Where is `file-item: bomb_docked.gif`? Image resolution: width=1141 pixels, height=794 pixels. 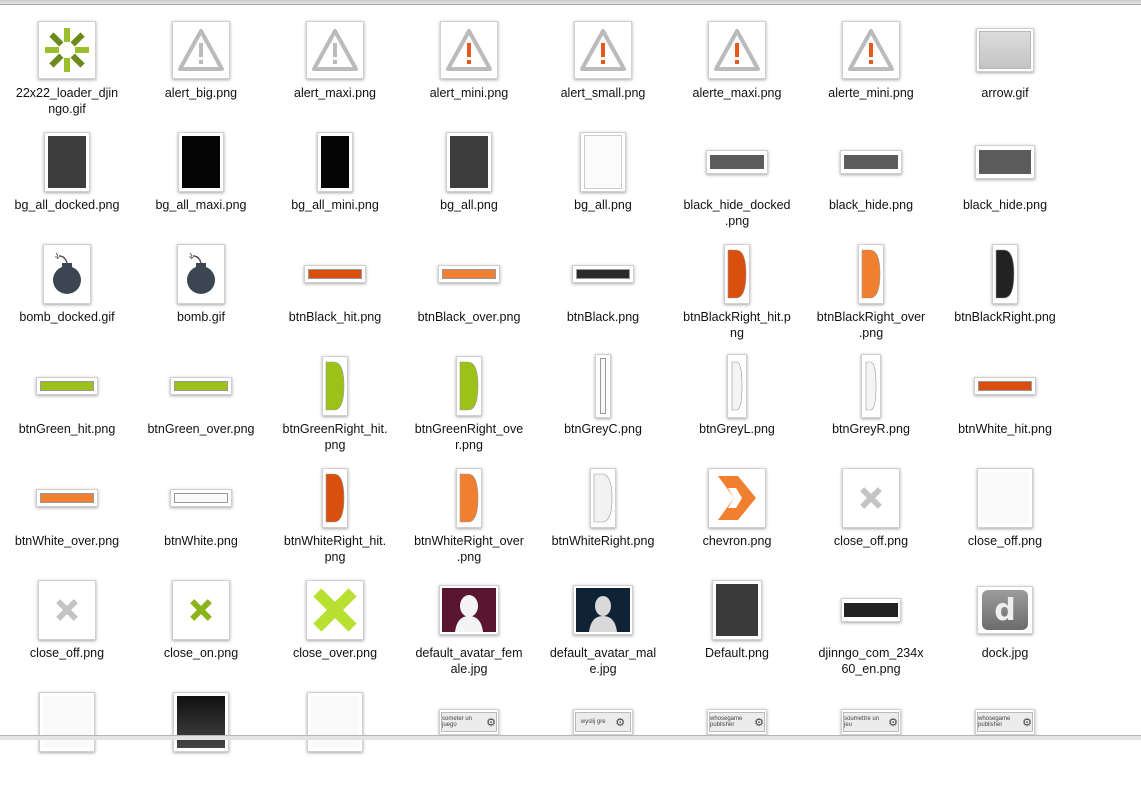
file-item: bomb_docked.gif is located at coordinates (67, 290).